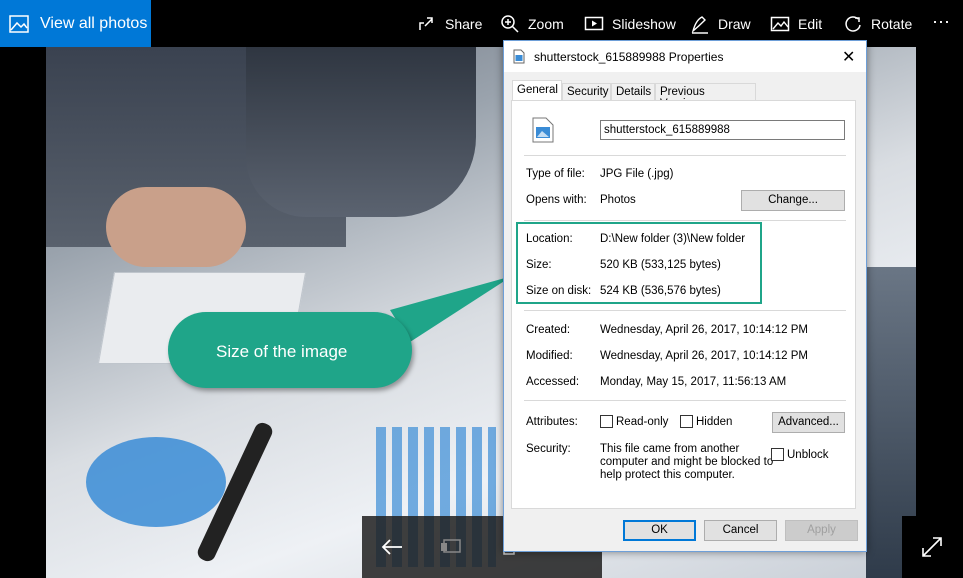 This screenshot has width=963, height=578. I want to click on slideshow-label: Slideshow, so click(644, 23).